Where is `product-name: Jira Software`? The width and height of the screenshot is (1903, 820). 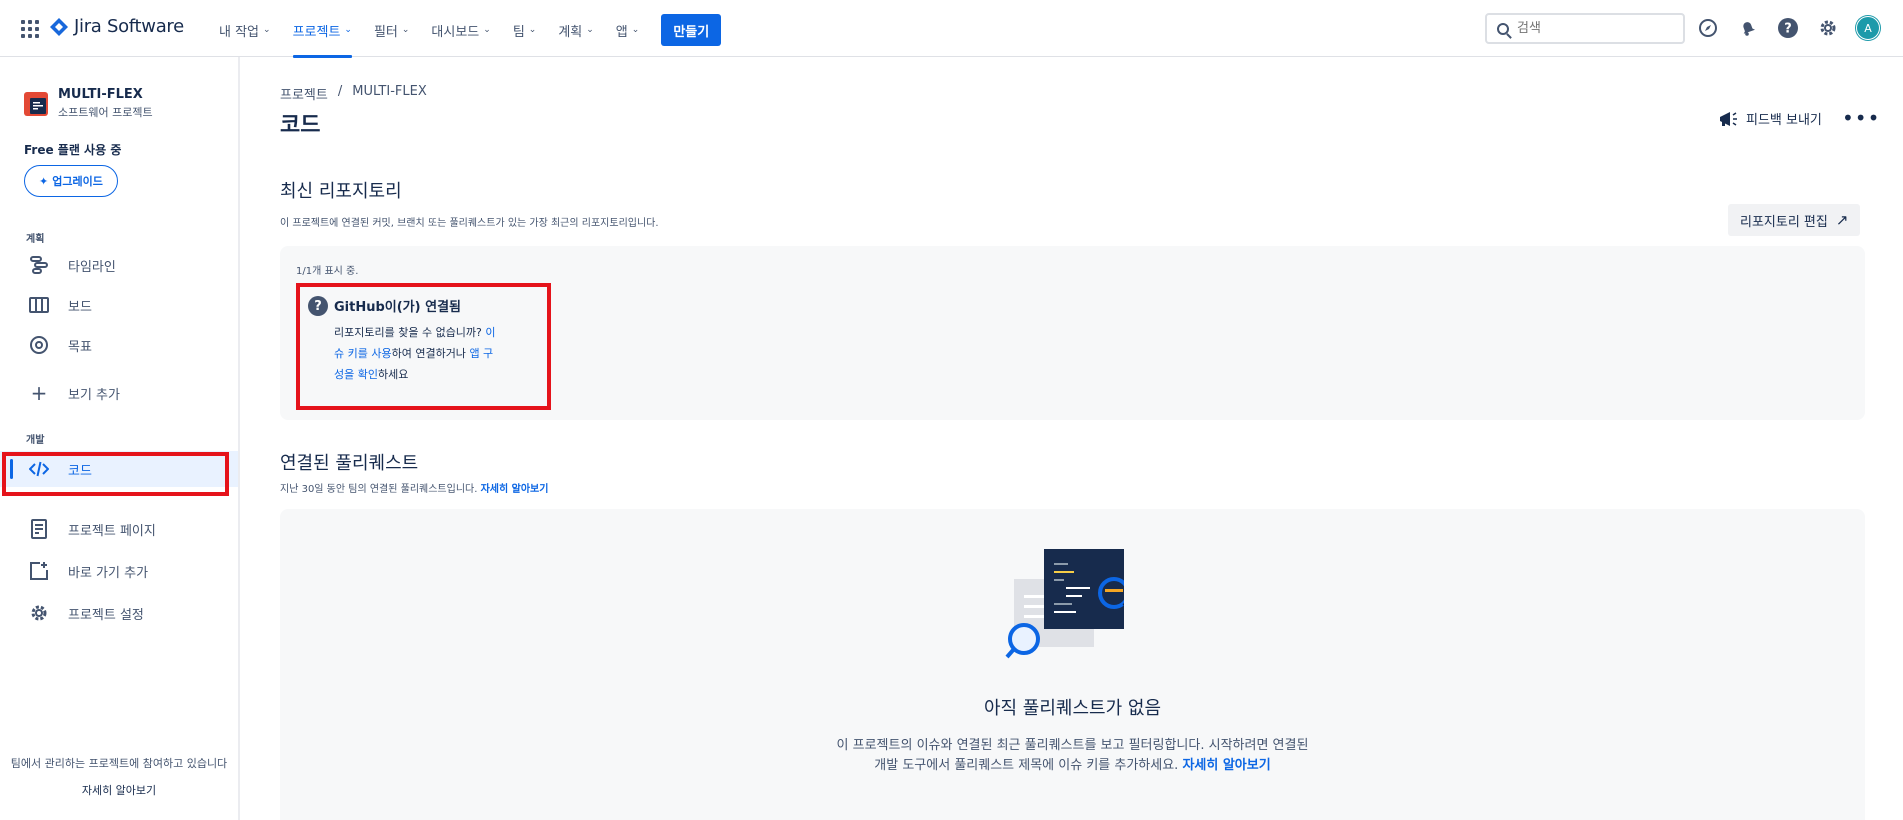 product-name: Jira Software is located at coordinates (129, 26).